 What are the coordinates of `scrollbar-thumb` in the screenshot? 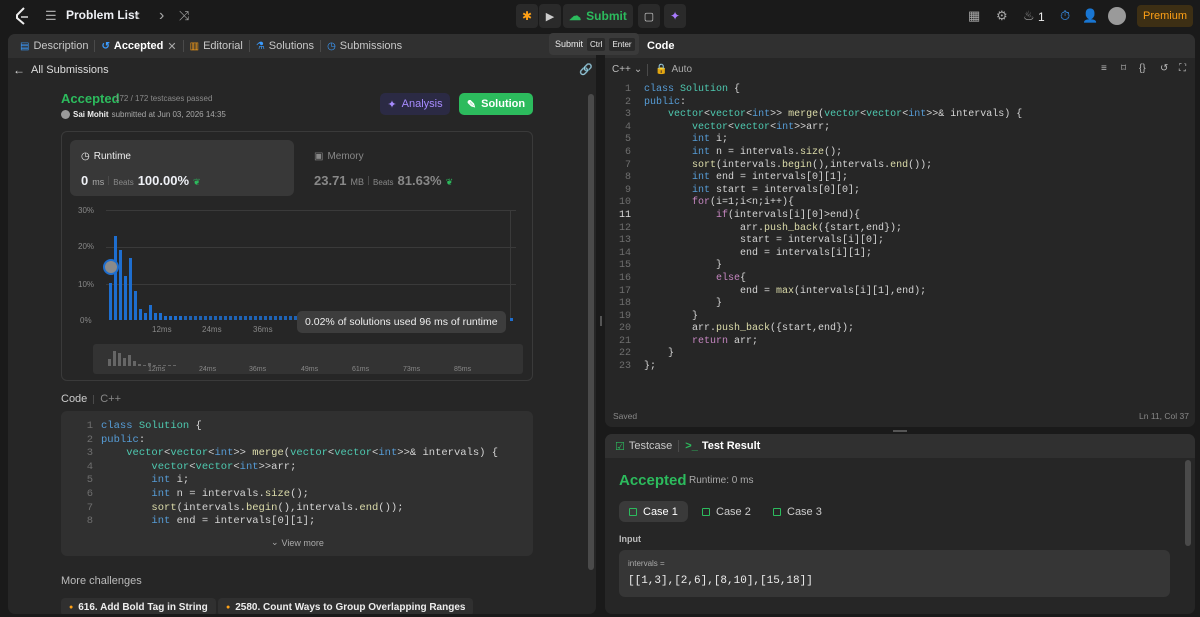 It's located at (591, 332).